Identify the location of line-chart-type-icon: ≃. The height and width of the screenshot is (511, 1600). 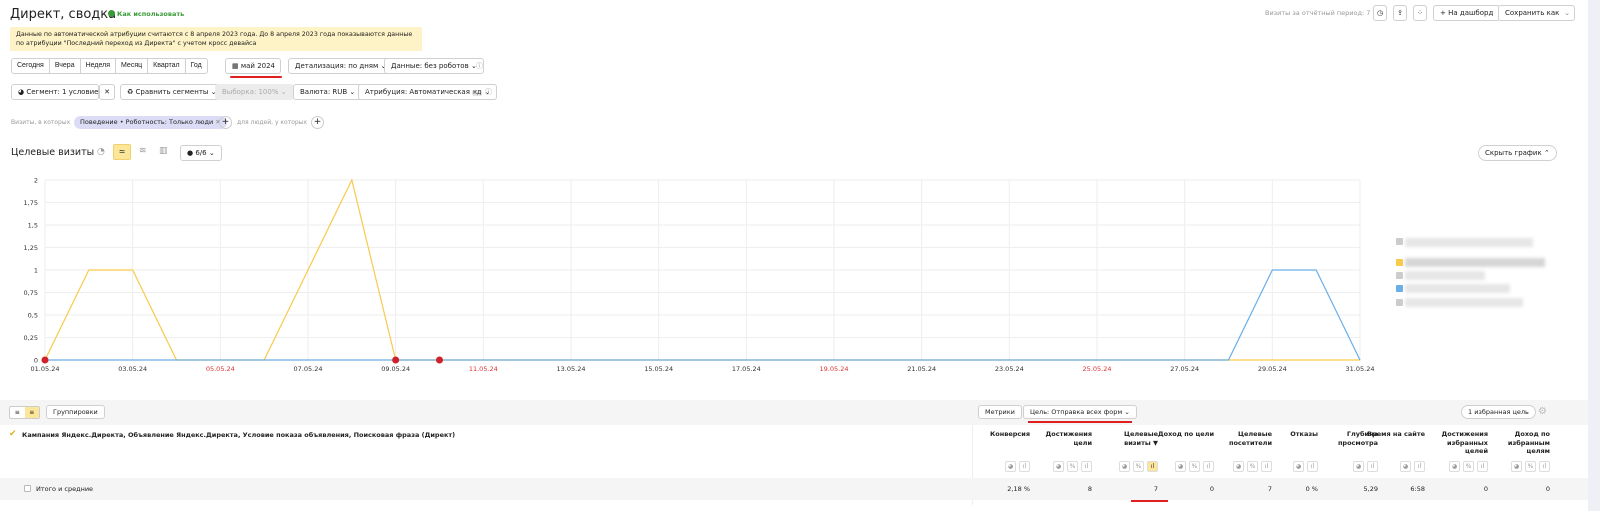
(122, 152).